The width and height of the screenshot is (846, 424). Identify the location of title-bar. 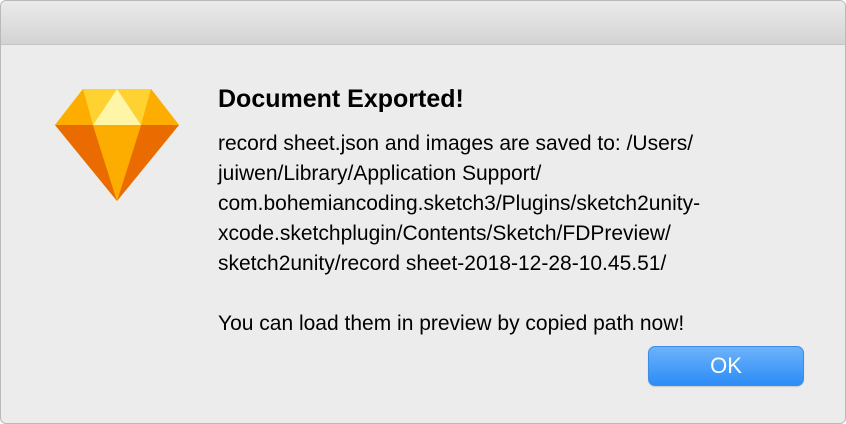
(423, 23).